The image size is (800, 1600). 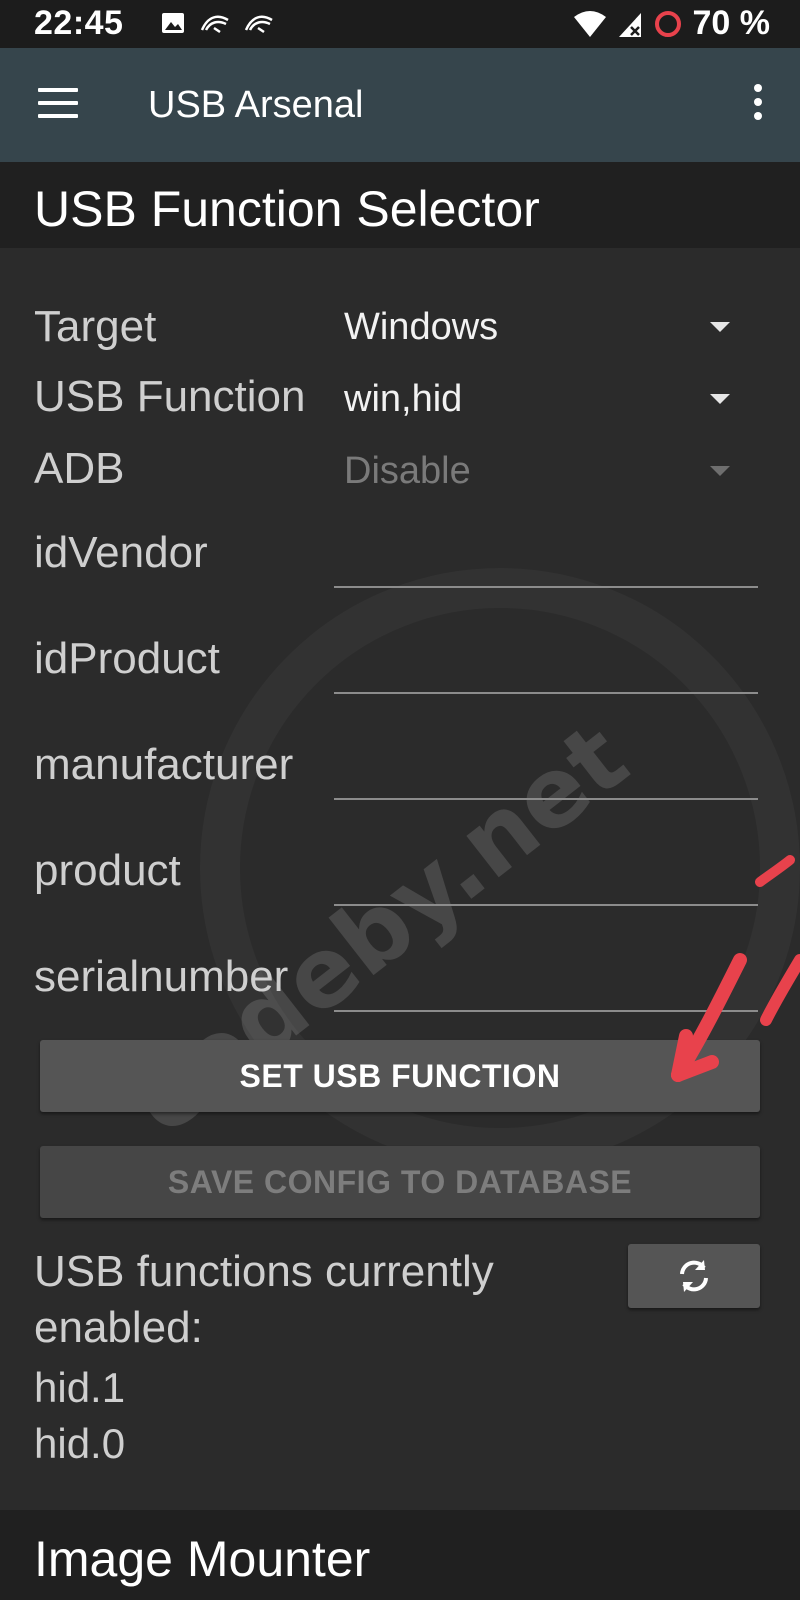 I want to click on enabled-function-item: hid.0, so click(x=80, y=1443).